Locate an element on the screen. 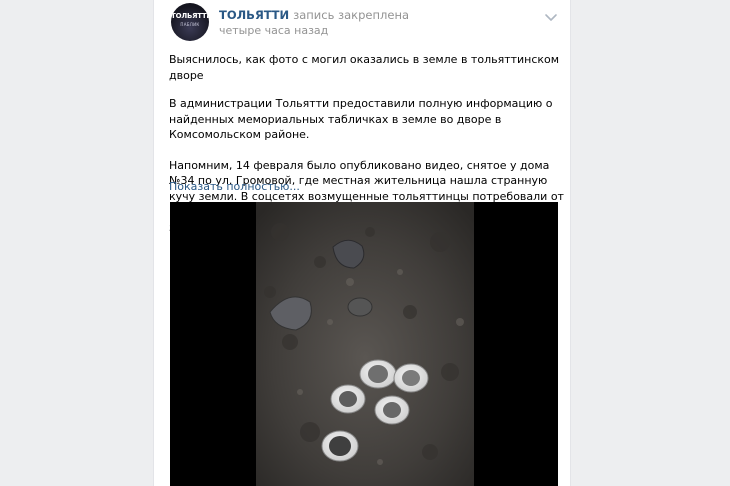  post-header: ТОЛЬЯТТИ запись закреплена is located at coordinates (314, 15).